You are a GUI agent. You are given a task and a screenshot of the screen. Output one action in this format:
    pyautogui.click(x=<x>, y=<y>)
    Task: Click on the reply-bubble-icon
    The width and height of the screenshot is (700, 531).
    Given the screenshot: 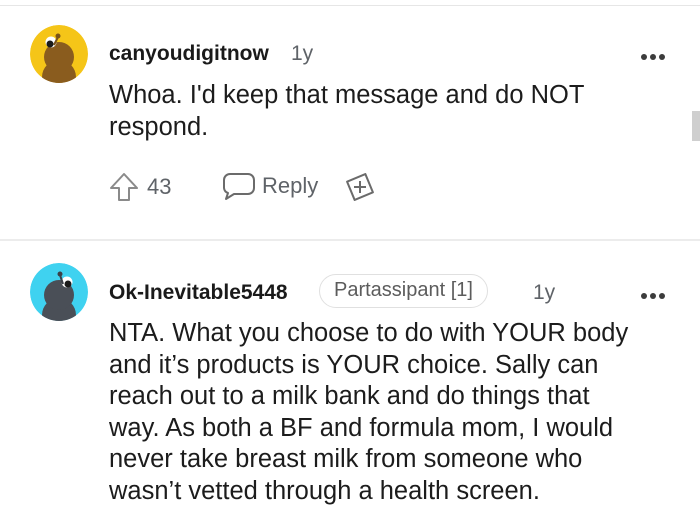 What is the action you would take?
    pyautogui.click(x=239, y=186)
    